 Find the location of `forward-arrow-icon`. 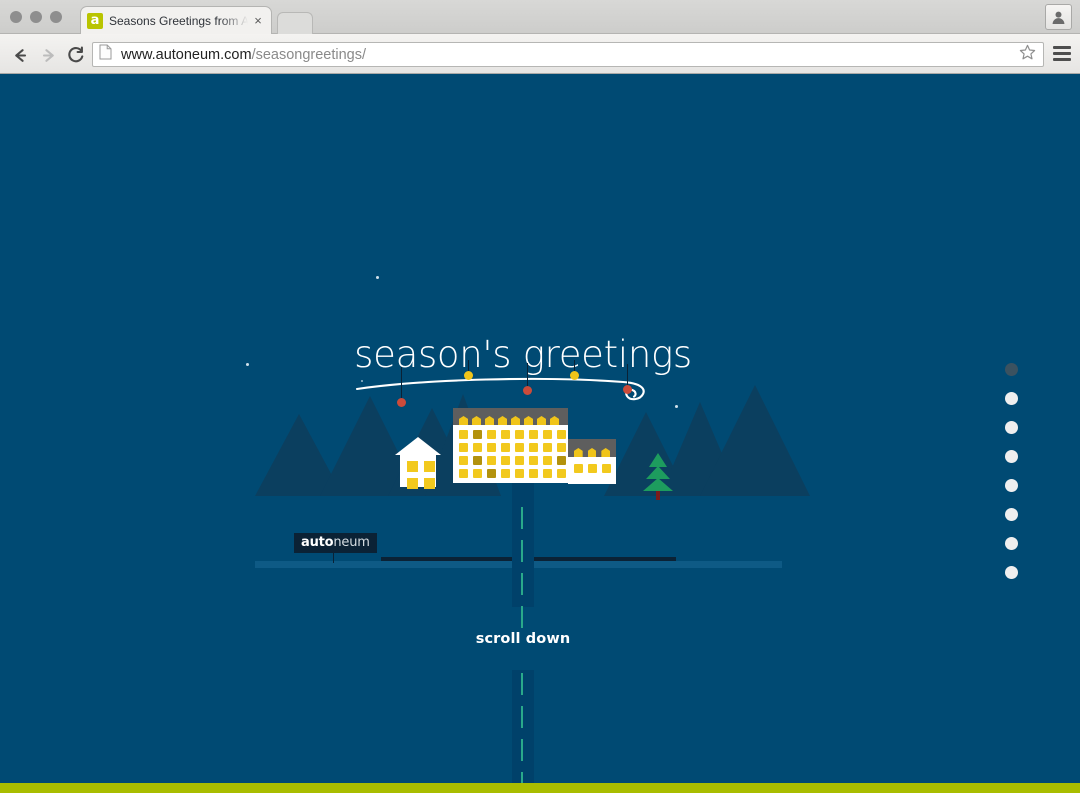

forward-arrow-icon is located at coordinates (48, 55).